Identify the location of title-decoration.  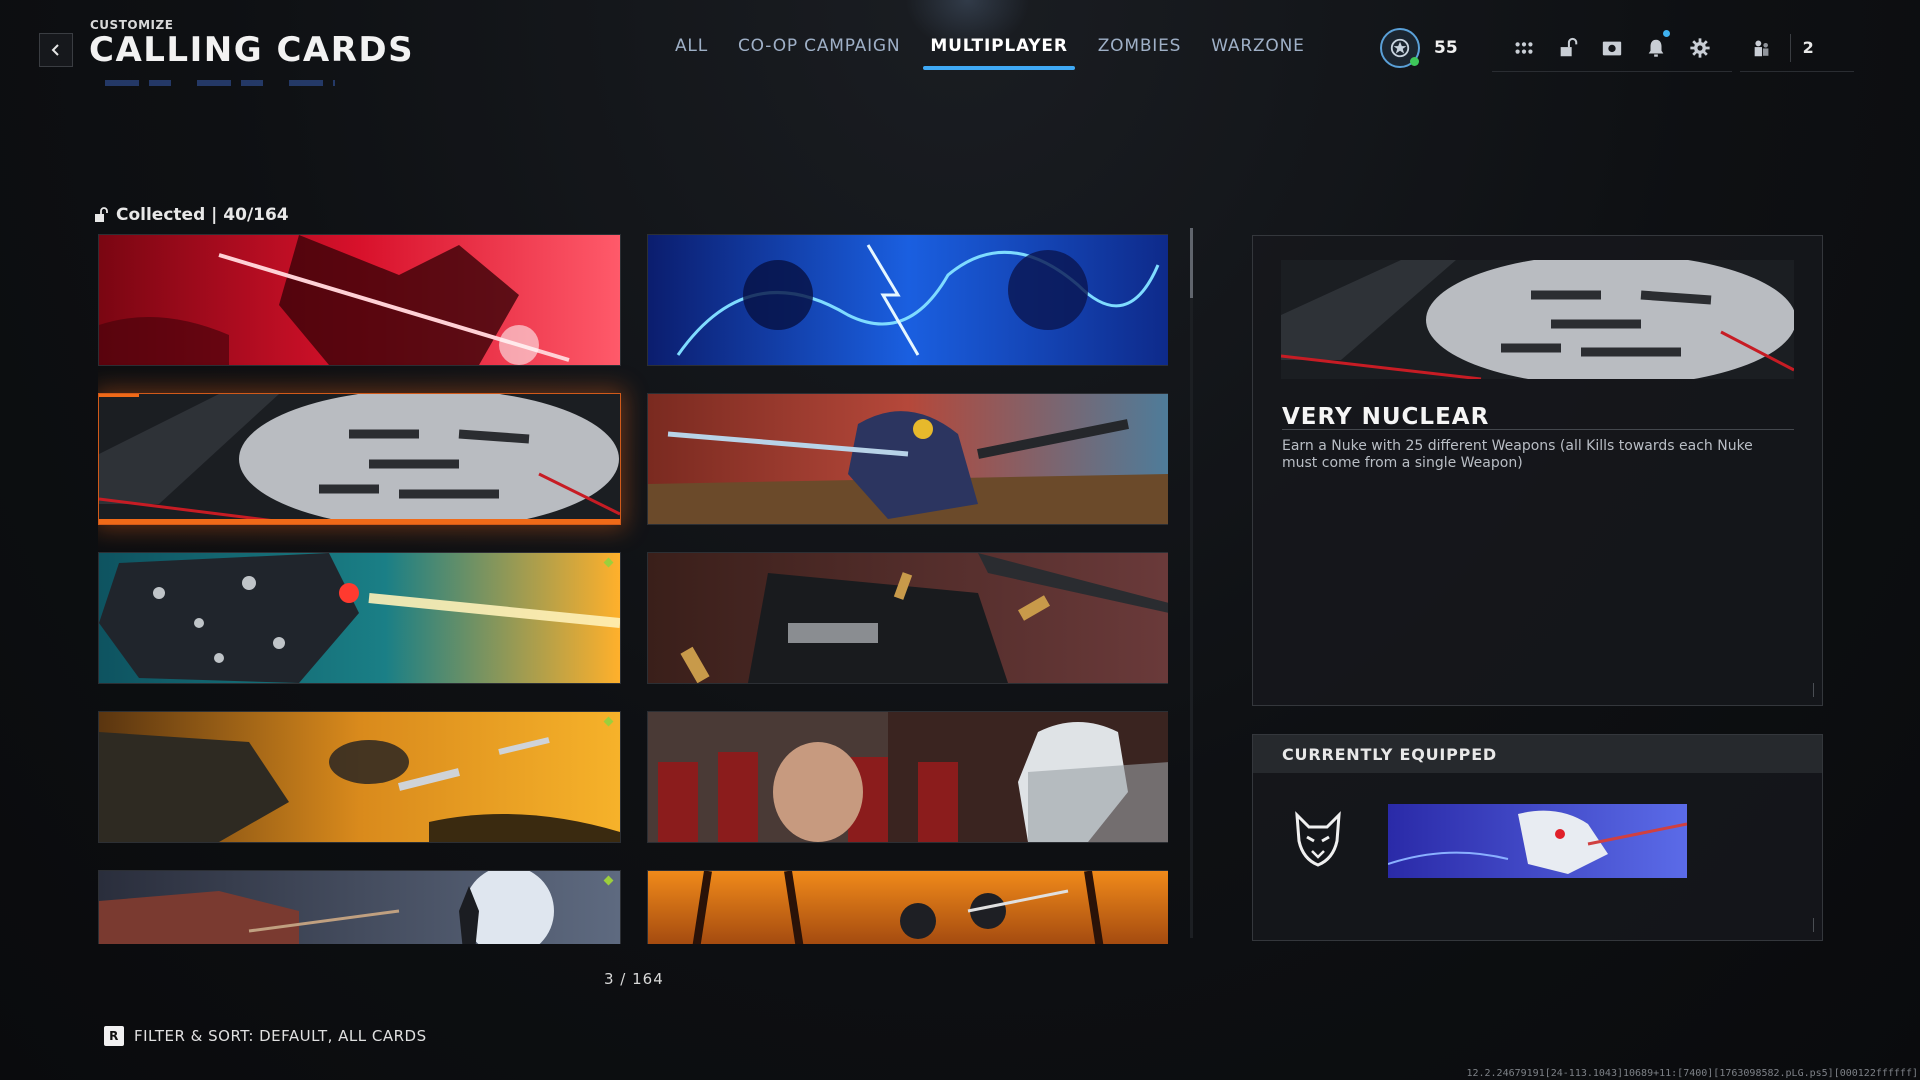
(220, 83).